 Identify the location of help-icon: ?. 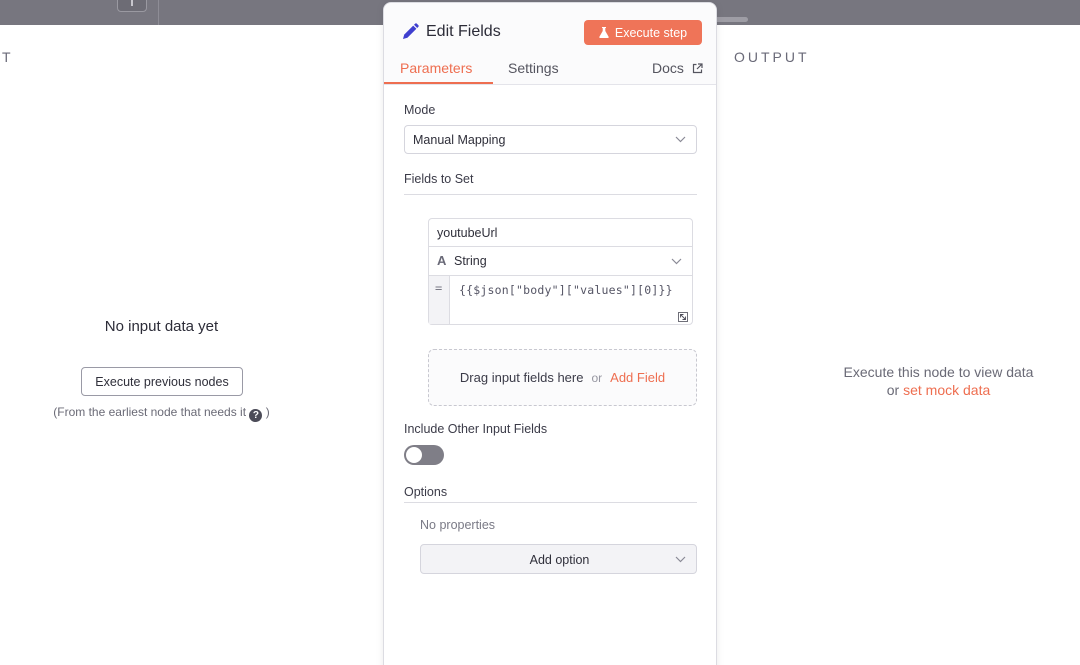
(256, 415).